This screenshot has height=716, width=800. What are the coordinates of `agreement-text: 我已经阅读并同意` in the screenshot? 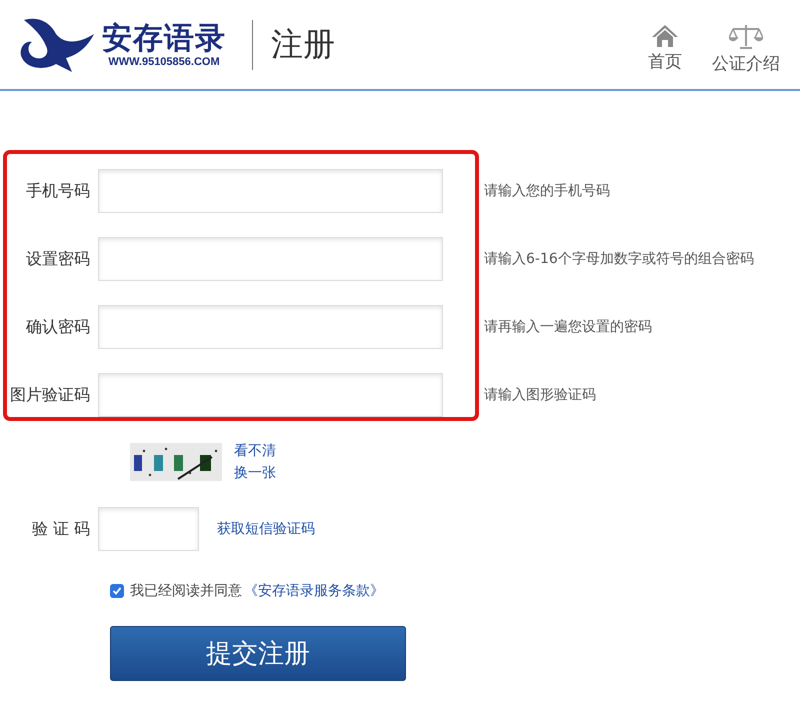 It's located at (186, 591).